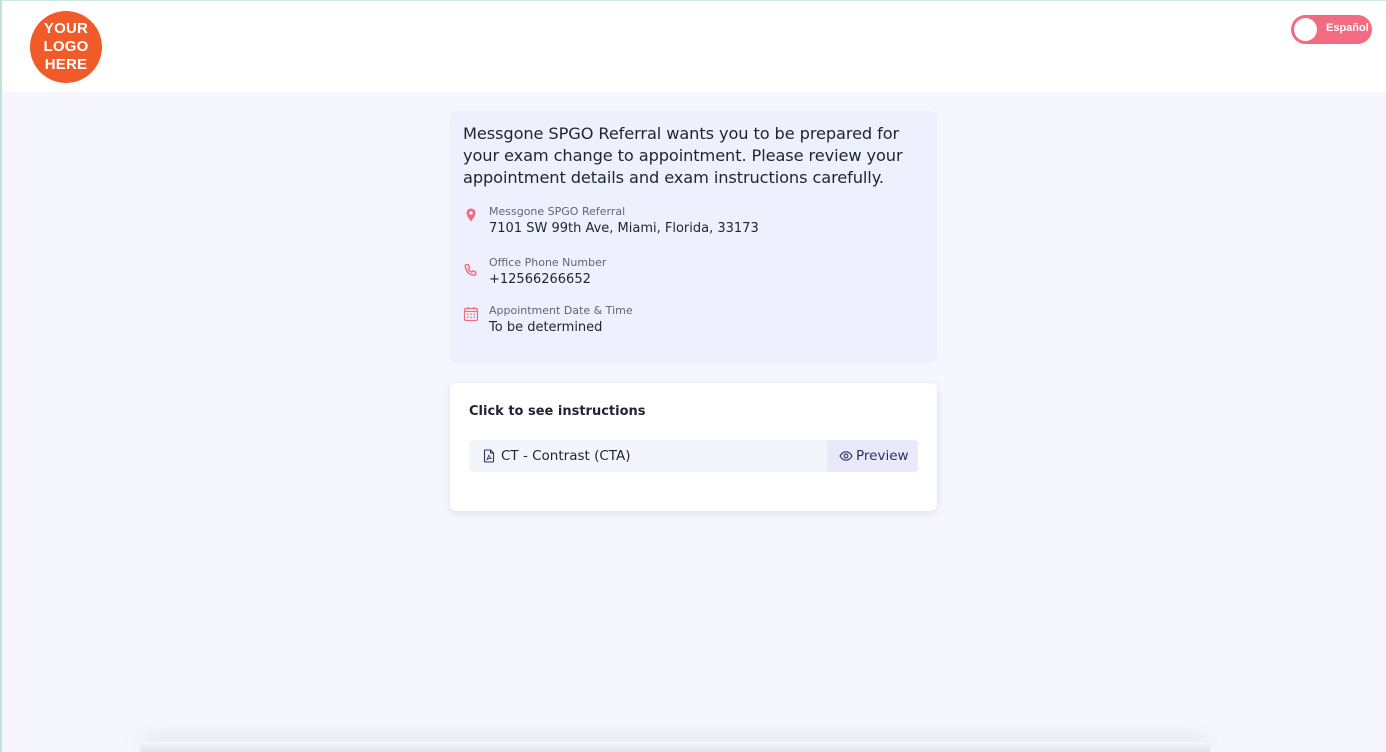 The width and height of the screenshot is (1386, 752). What do you see at coordinates (882, 456) in the screenshot?
I see `preview-button-label: Preview` at bounding box center [882, 456].